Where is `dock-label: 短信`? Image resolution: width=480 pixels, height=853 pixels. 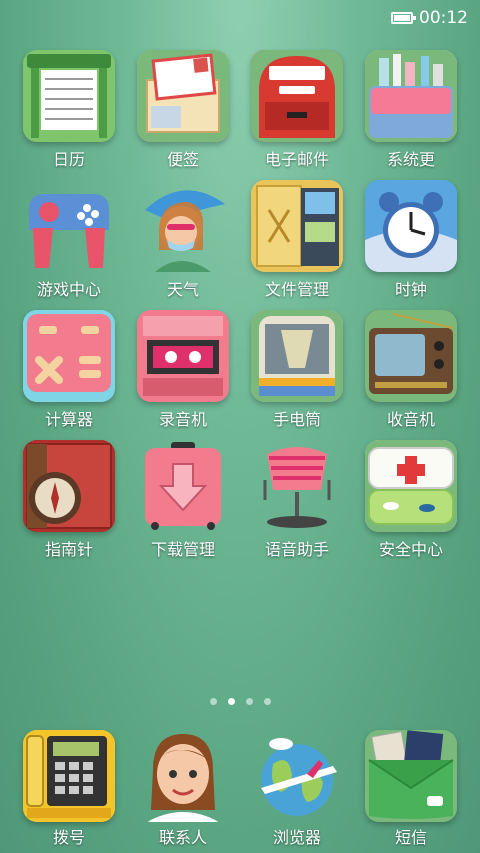 dock-label: 短信 is located at coordinates (410, 837).